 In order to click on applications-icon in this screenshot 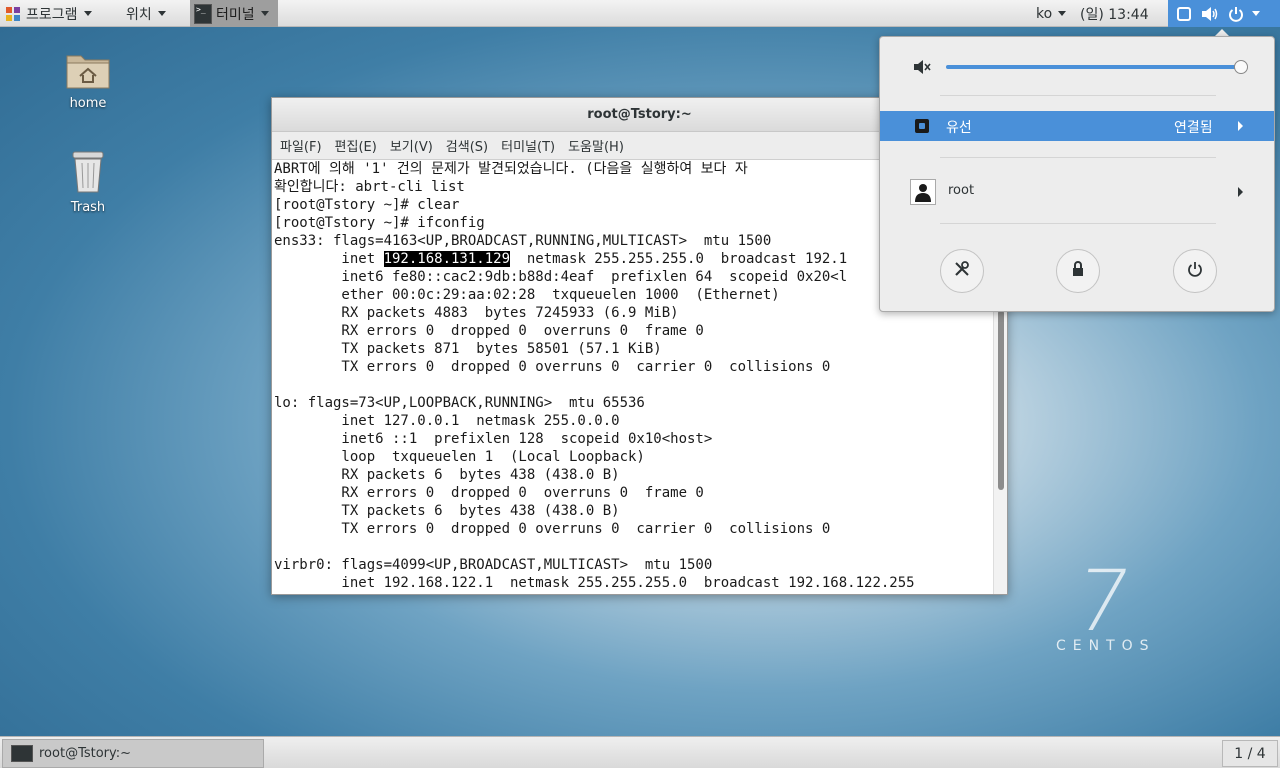, I will do `click(13, 13)`.